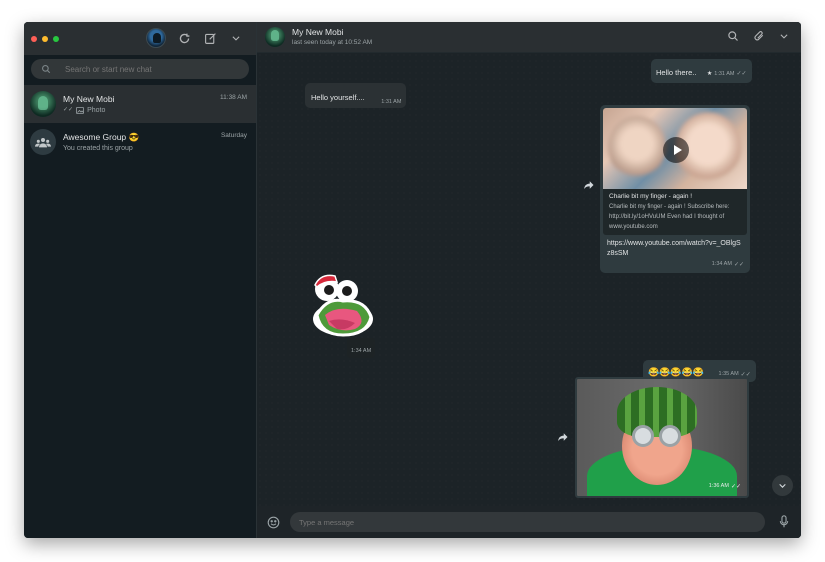  What do you see at coordinates (233, 97) in the screenshot?
I see `chat-time: 11:38 AM` at bounding box center [233, 97].